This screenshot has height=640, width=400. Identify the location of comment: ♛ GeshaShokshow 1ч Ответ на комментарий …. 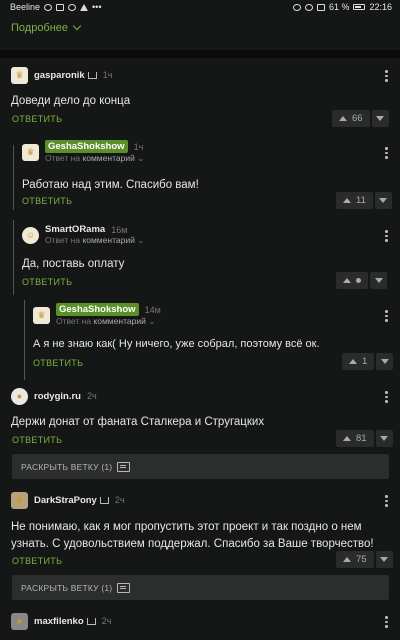
(205, 167).